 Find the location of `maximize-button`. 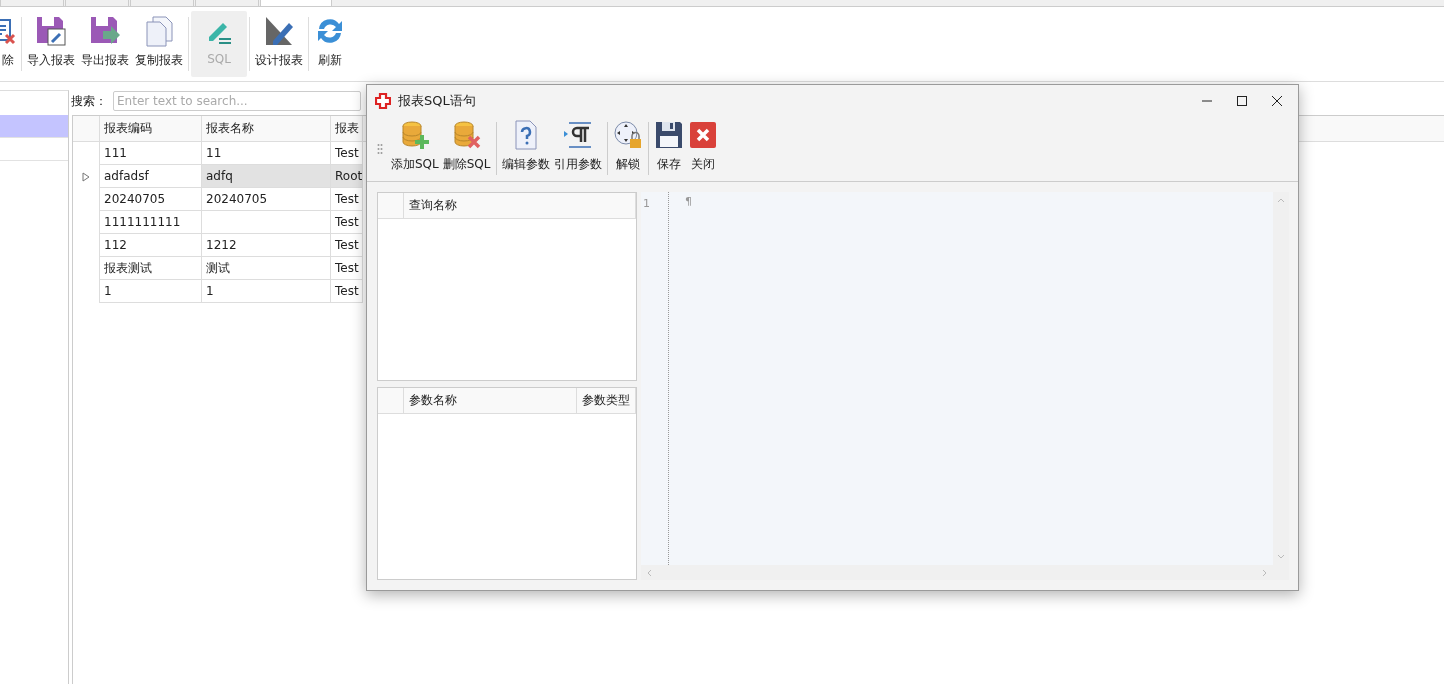

maximize-button is located at coordinates (1242, 100).